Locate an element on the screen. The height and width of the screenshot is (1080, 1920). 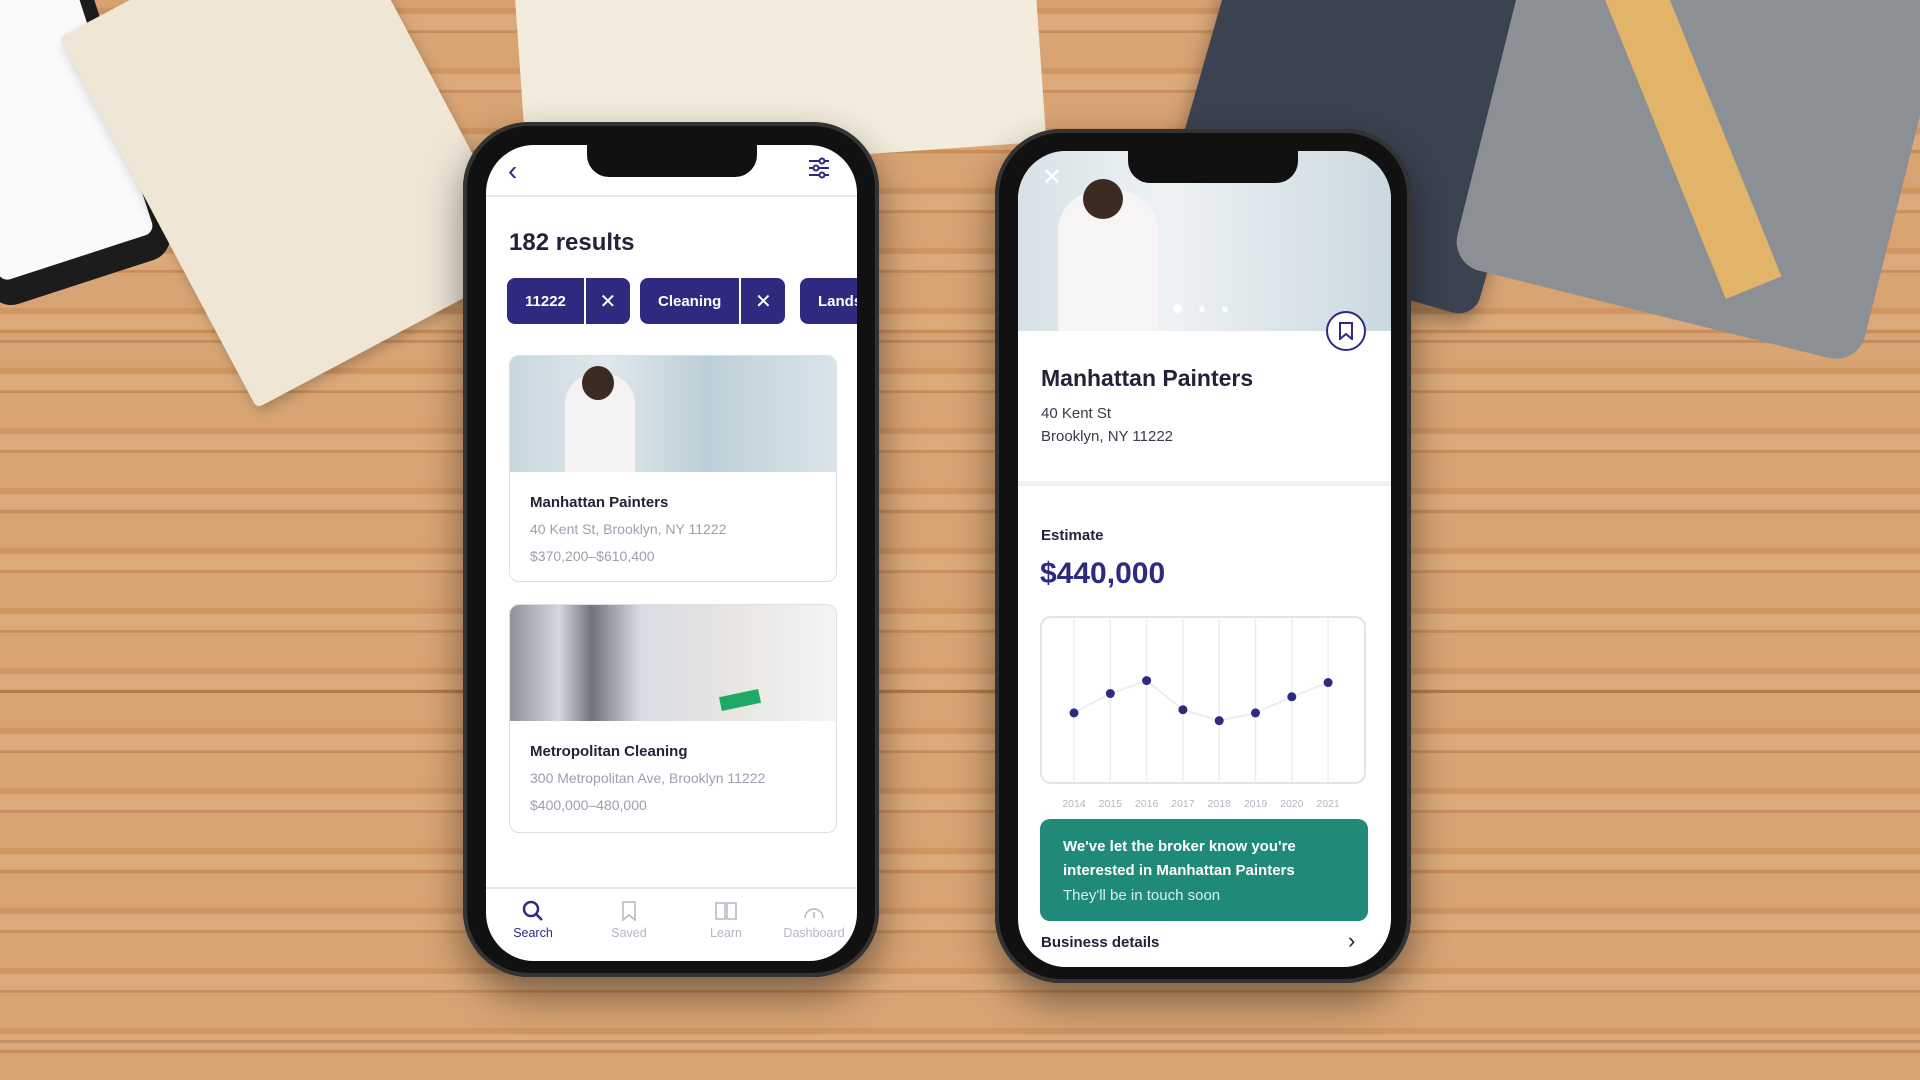
tab-saved: Saved is located at coordinates (629, 920).